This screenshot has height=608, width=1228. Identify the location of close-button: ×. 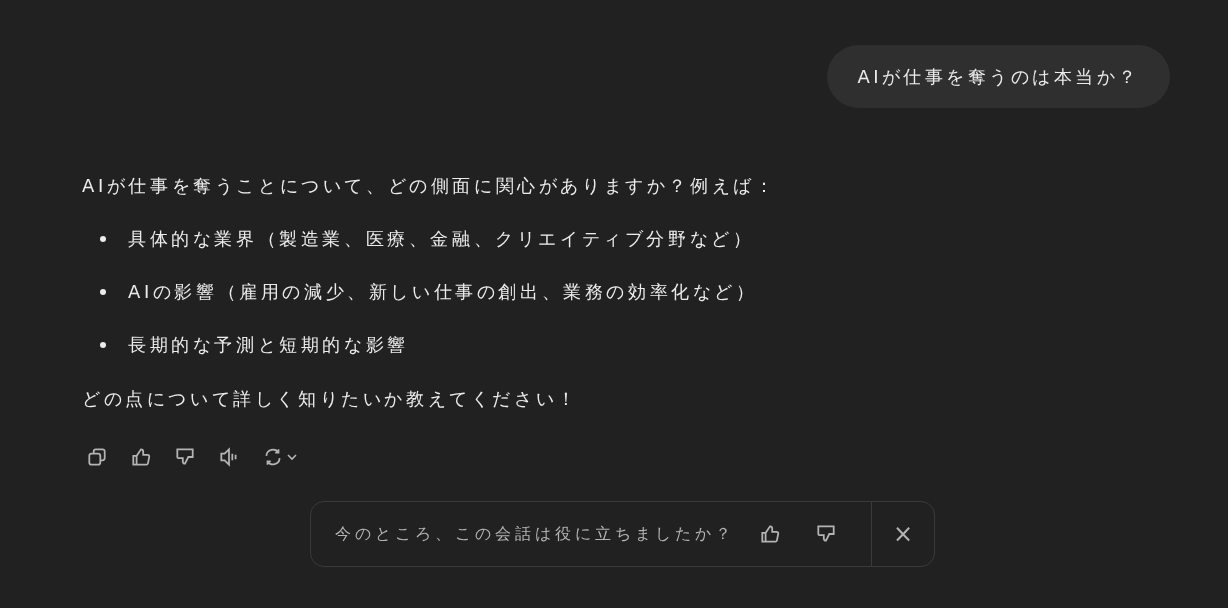
(903, 534).